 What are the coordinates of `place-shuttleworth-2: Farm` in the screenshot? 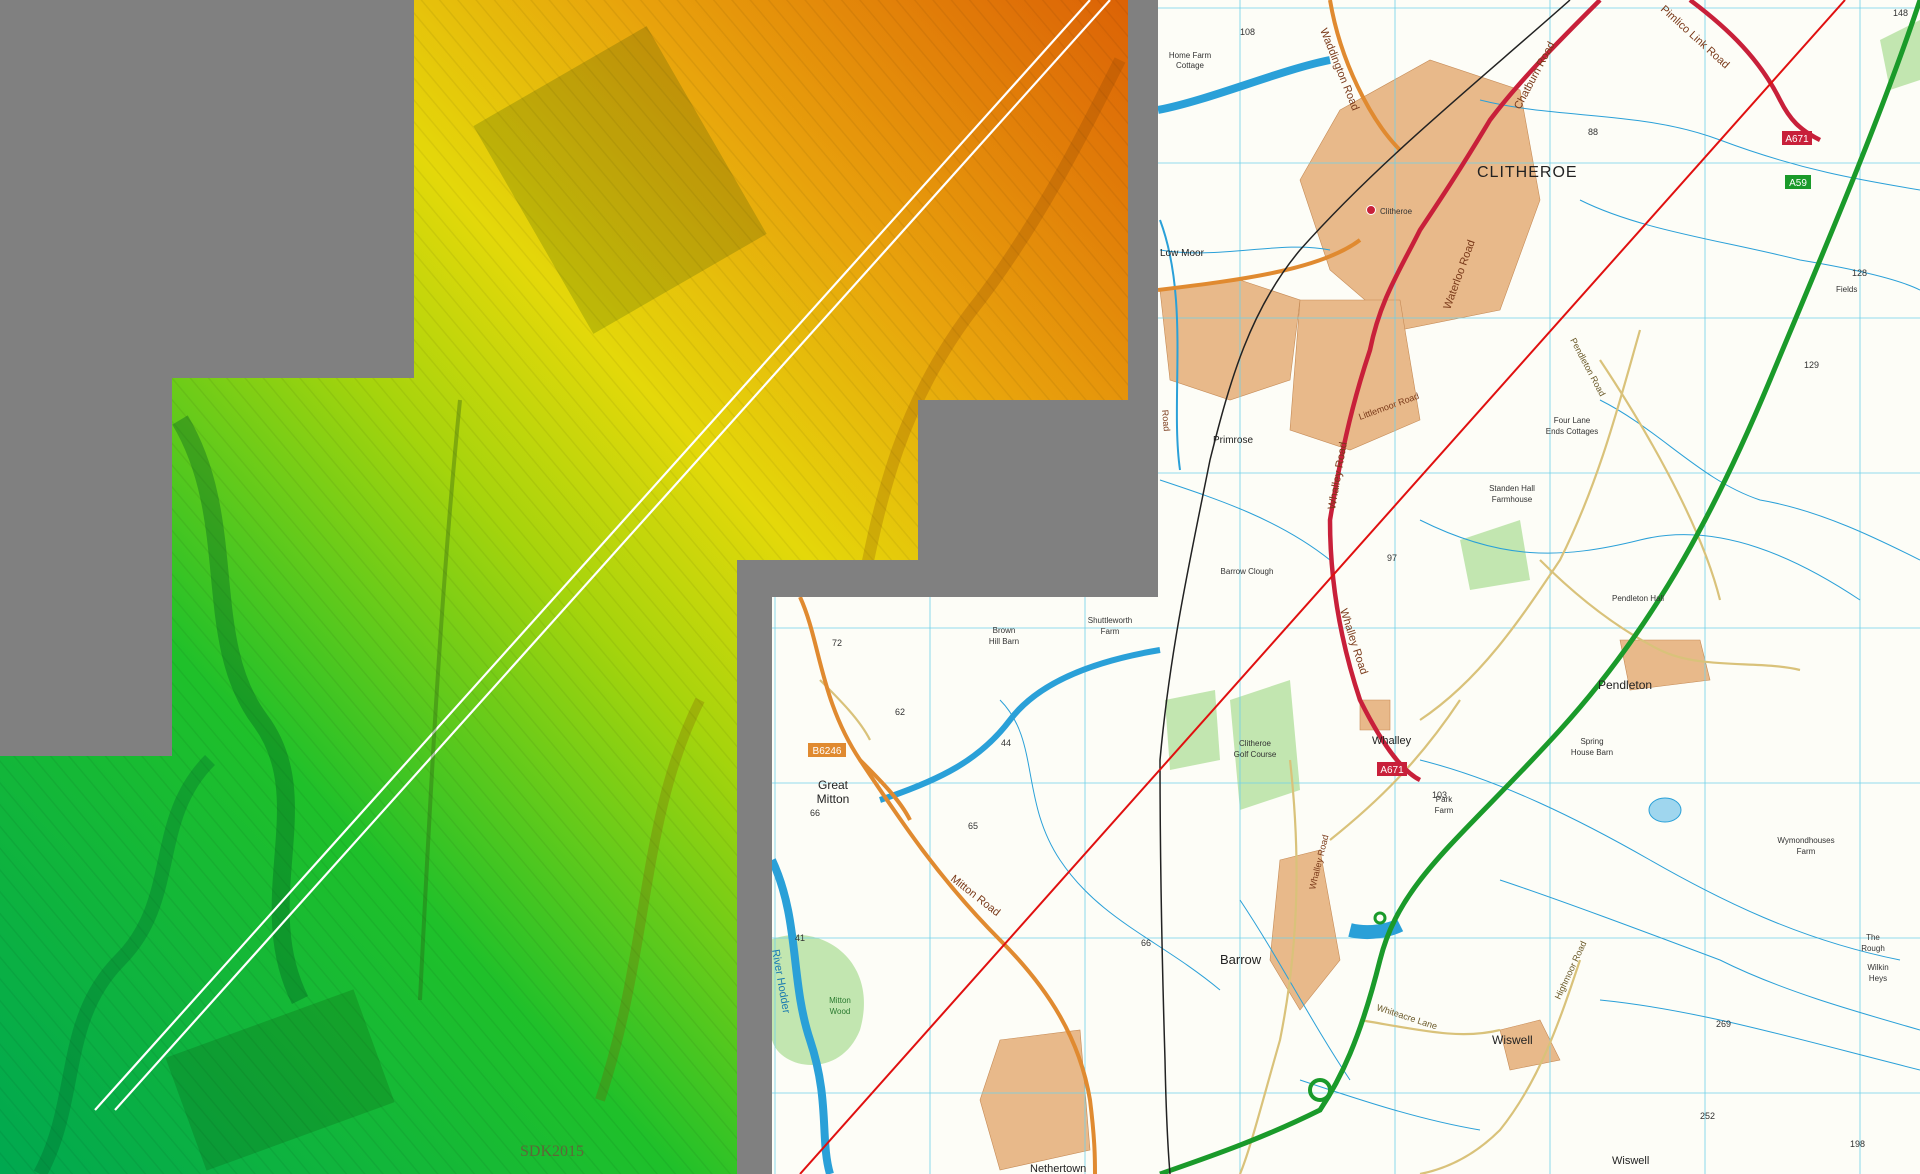 It's located at (1110, 631).